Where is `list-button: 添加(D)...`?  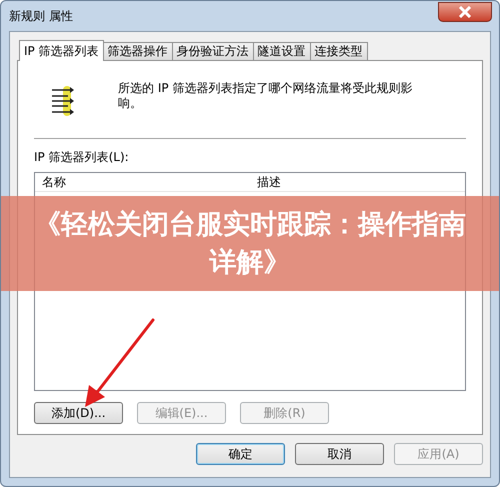
list-button: 添加(D)... is located at coordinates (78, 413).